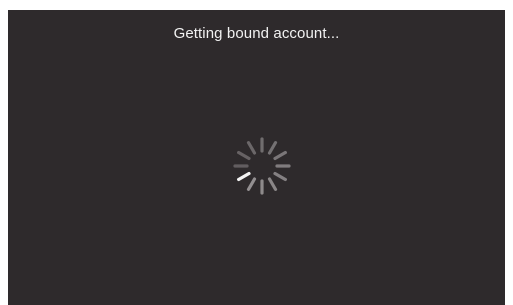 This screenshot has width=513, height=305. What do you see at coordinates (262, 166) in the screenshot?
I see `loading-spinner-icon` at bounding box center [262, 166].